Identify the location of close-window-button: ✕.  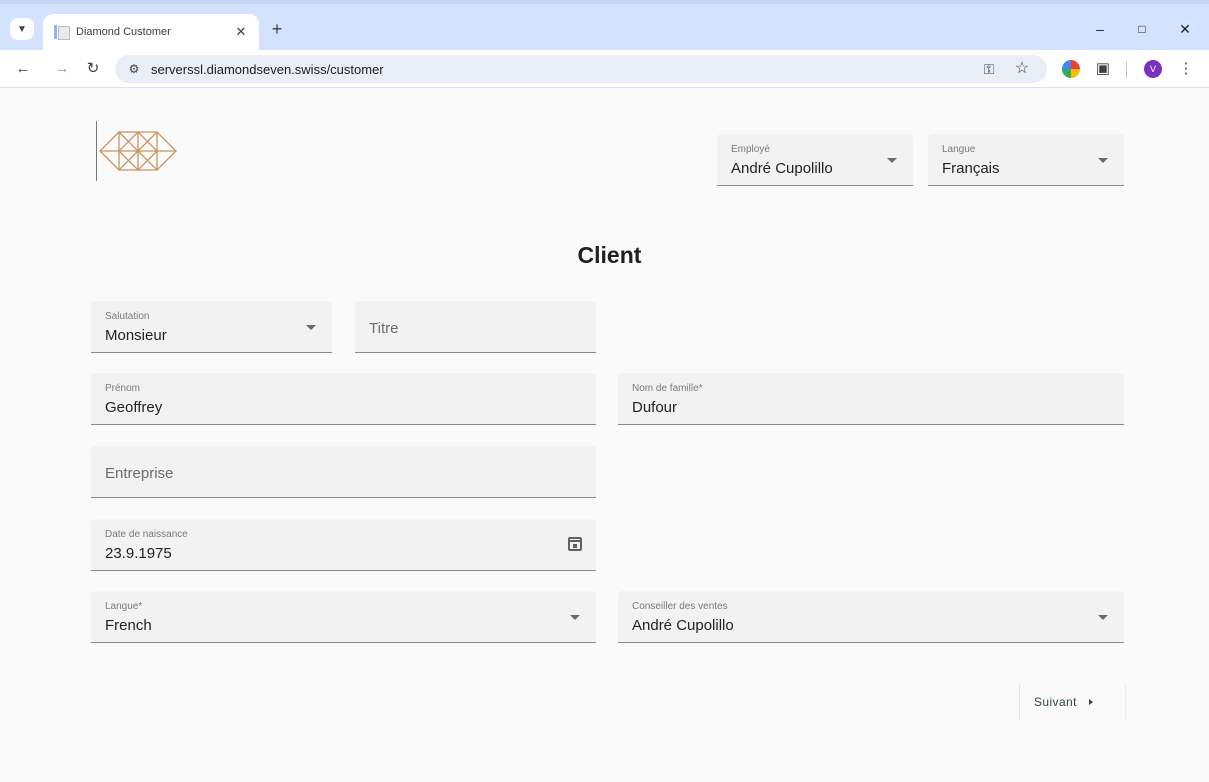
(1185, 29).